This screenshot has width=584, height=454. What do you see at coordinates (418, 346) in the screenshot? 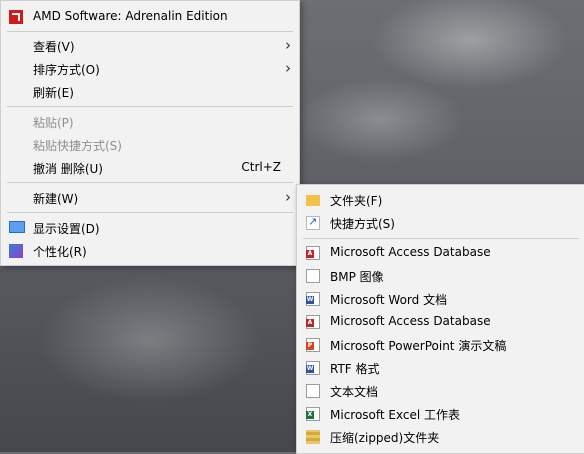
I see `submenu-item-label: Microsoft PowerPoint 演示文稿` at bounding box center [418, 346].